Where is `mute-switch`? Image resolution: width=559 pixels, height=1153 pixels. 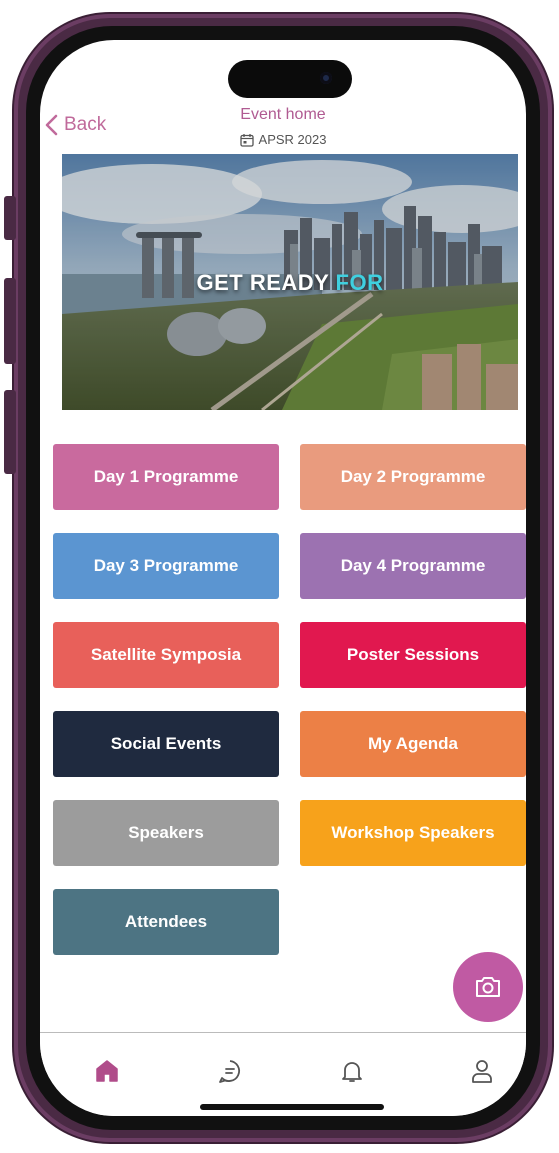
mute-switch is located at coordinates (10, 218).